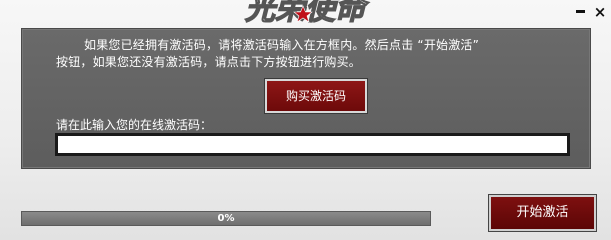 The width and height of the screenshot is (611, 240). Describe the element at coordinates (306, 12) in the screenshot. I see `game-logo: 光荣使命` at that location.